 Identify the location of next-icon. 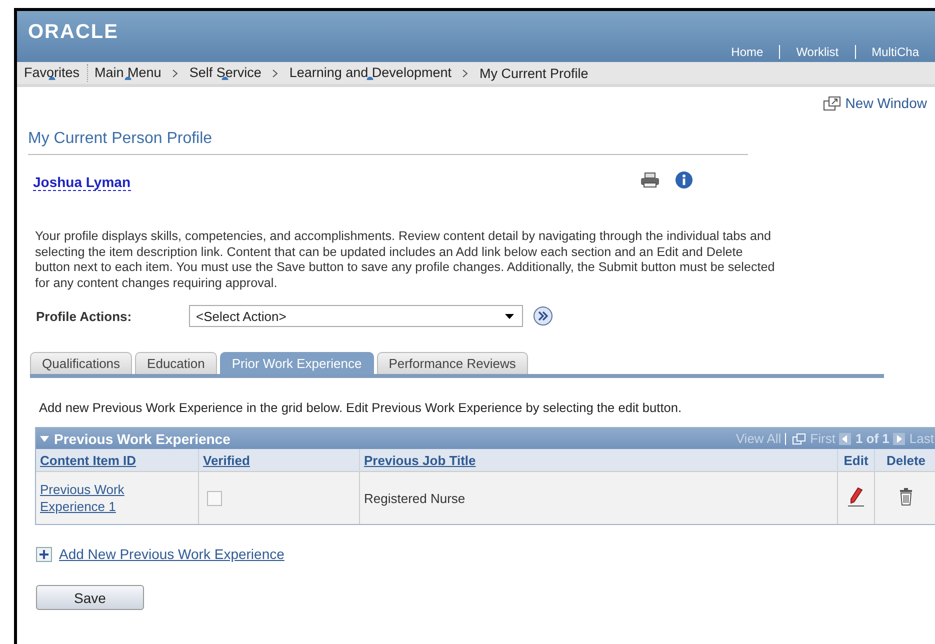
(899, 438).